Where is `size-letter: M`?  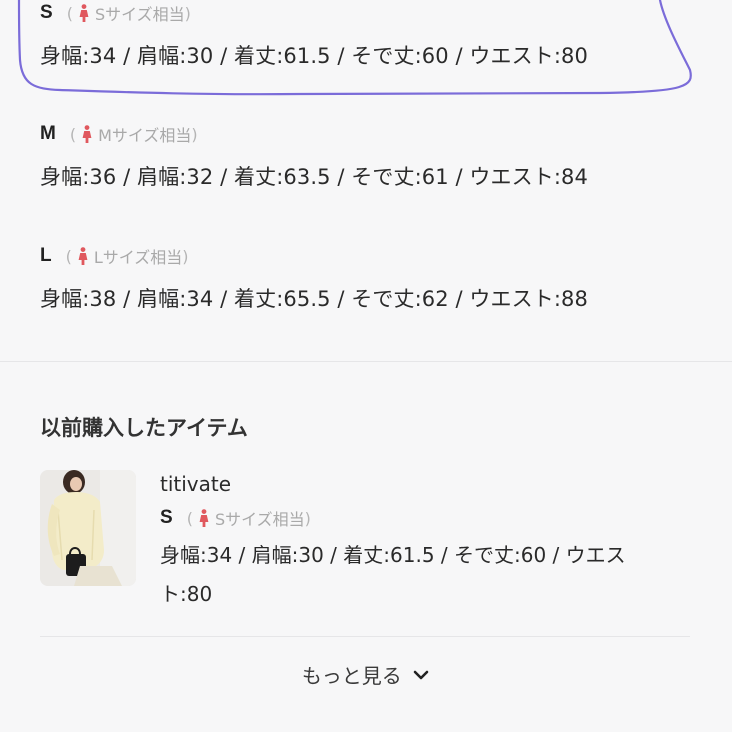
size-letter: M is located at coordinates (48, 133).